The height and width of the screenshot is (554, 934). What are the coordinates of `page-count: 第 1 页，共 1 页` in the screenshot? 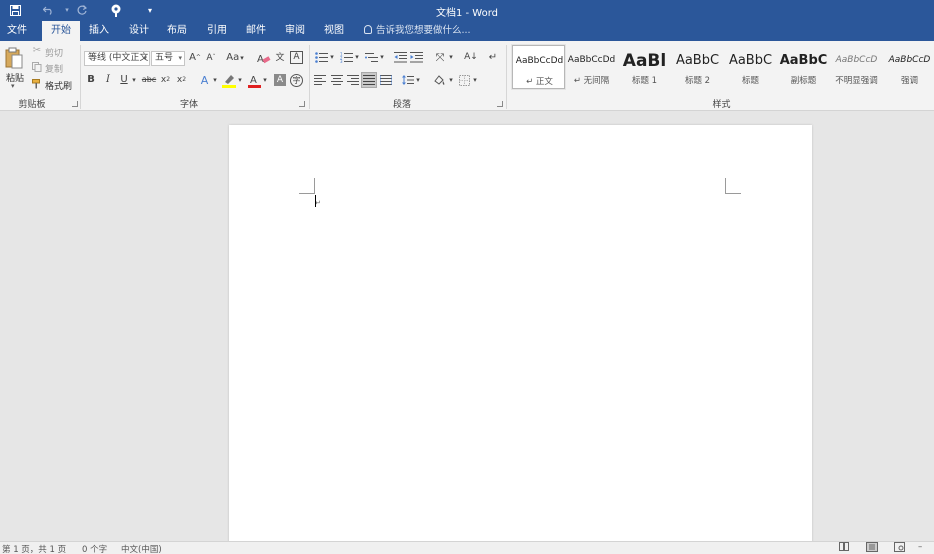 It's located at (34, 548).